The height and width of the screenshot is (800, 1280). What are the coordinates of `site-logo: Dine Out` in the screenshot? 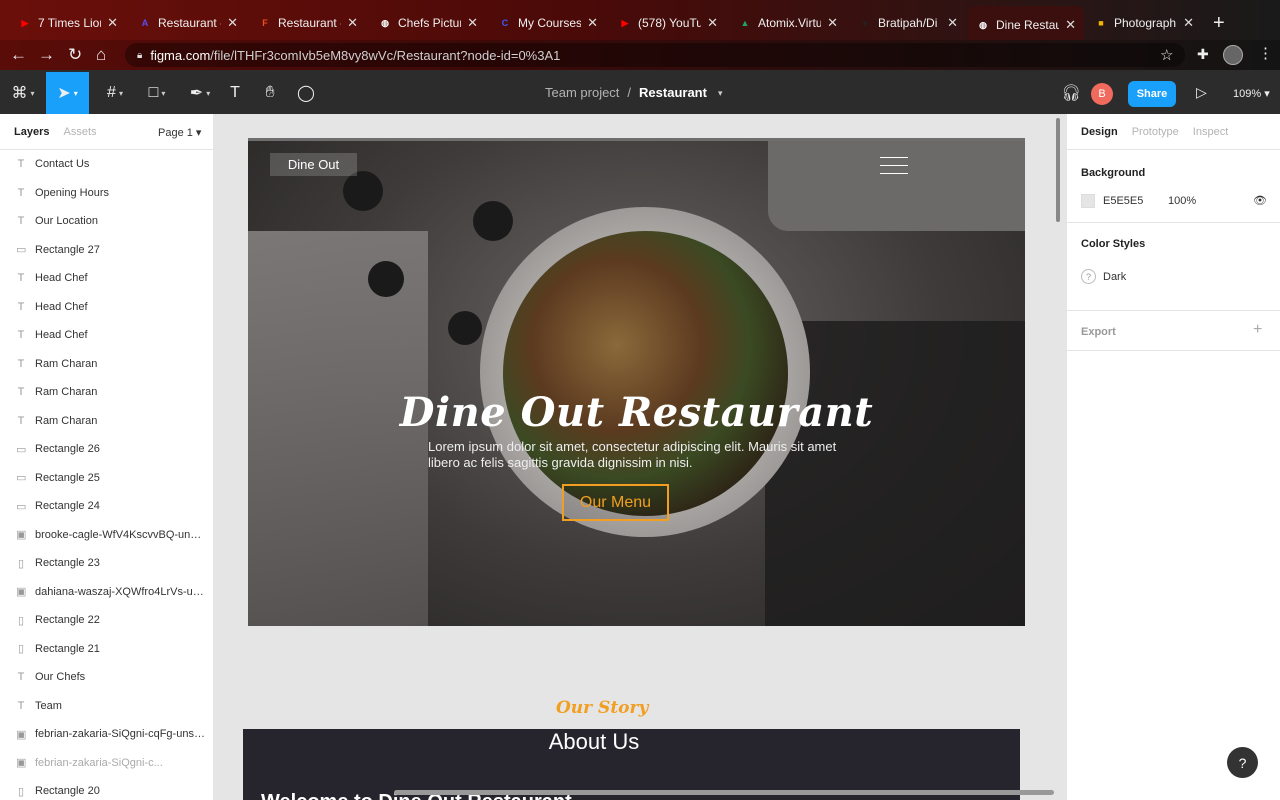 It's located at (313, 164).